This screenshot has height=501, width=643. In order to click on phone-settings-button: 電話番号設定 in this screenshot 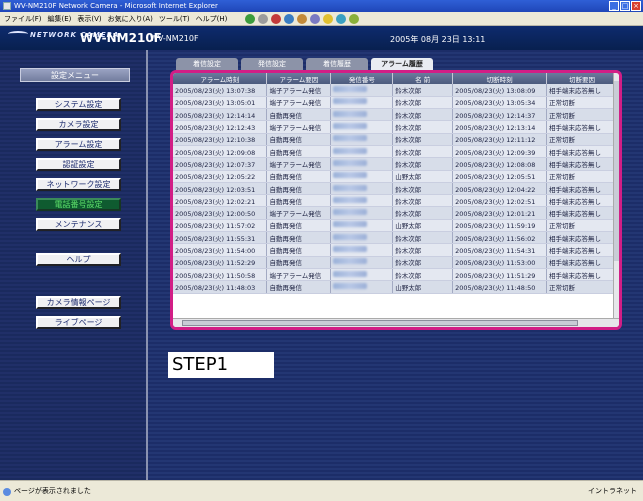, I will do `click(78, 204)`.